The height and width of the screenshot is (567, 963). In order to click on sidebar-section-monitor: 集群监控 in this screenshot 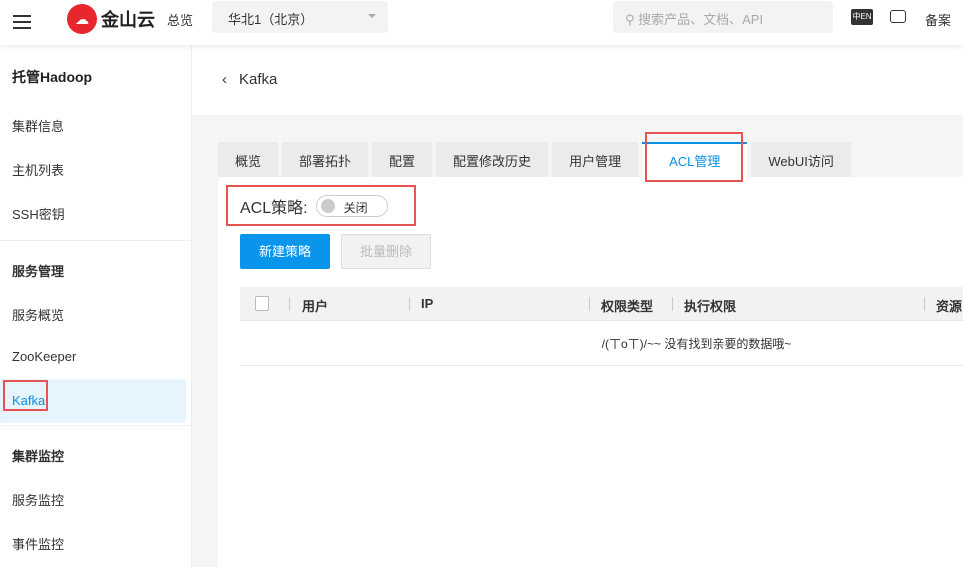, I will do `click(38, 456)`.